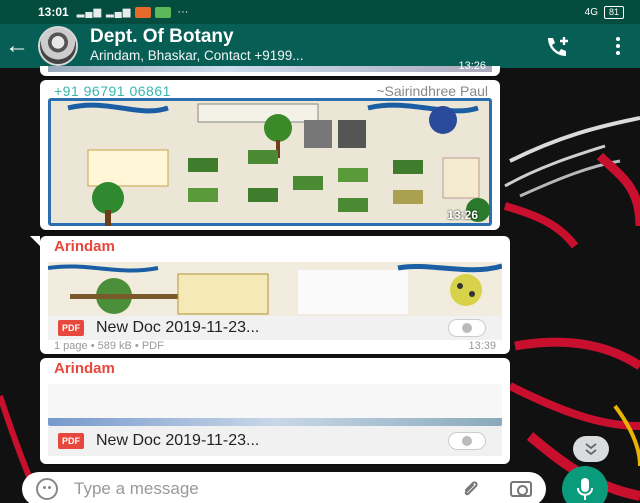 This screenshot has height=503, width=640. Describe the element at coordinates (112, 91) in the screenshot. I see `sender-phone: +91 96791 06861` at that location.